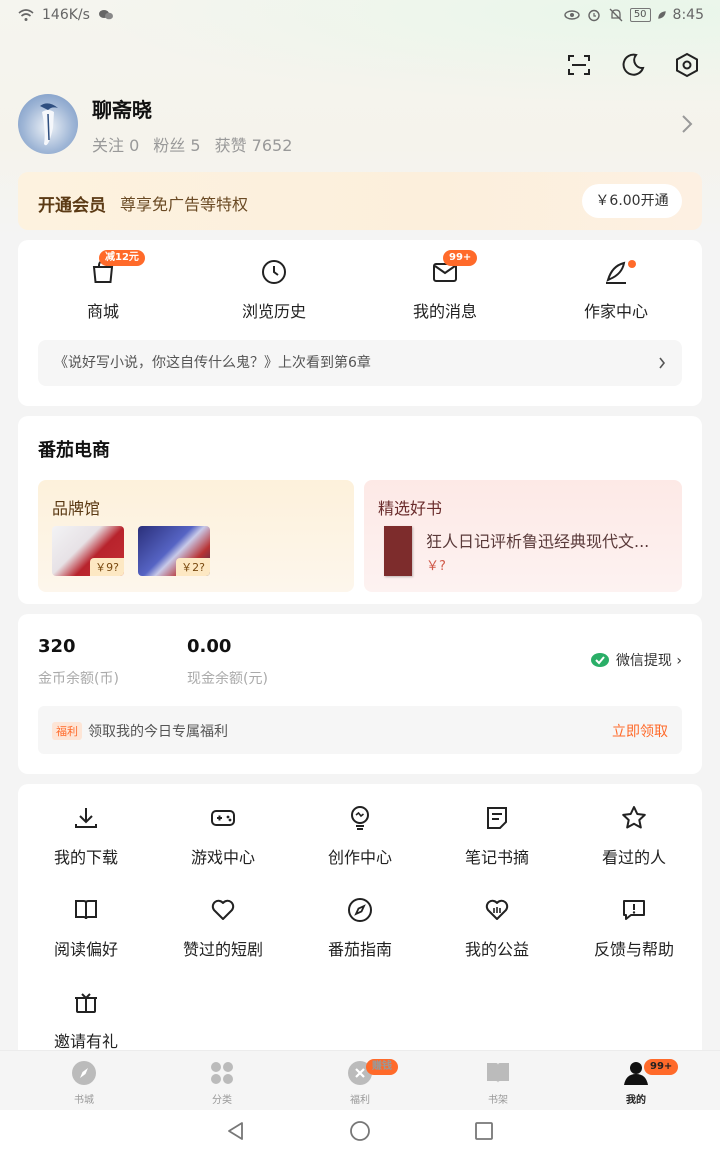 The image size is (720, 1152). Describe the element at coordinates (444, 311) in the screenshot. I see `quick-action-label: 我的消息` at that location.